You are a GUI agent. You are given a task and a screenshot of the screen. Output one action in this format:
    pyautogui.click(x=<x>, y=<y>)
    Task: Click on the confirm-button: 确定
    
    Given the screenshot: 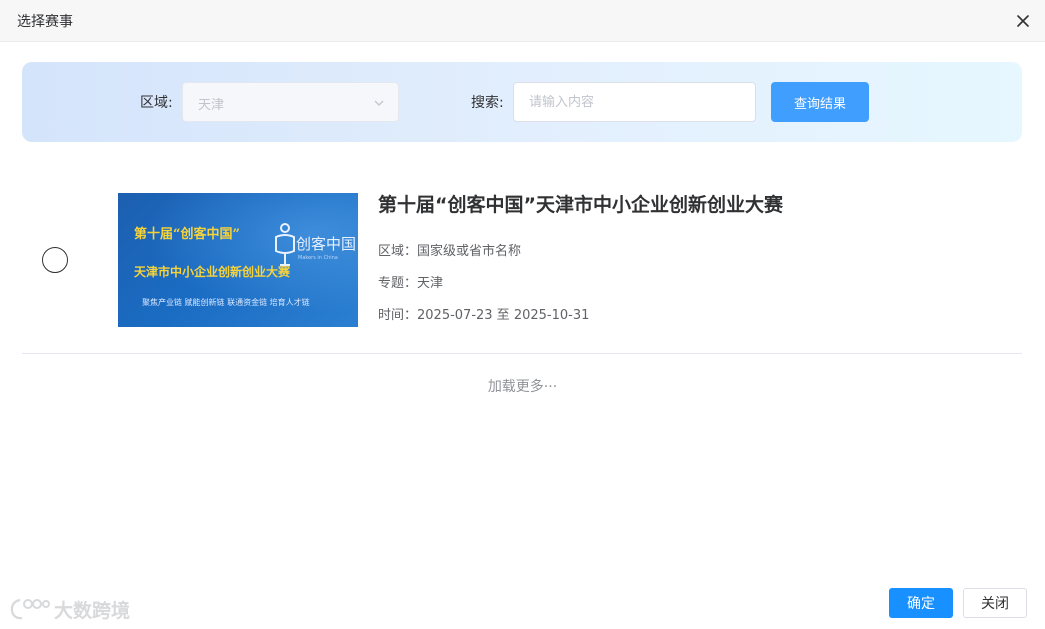 What is the action you would take?
    pyautogui.click(x=921, y=603)
    